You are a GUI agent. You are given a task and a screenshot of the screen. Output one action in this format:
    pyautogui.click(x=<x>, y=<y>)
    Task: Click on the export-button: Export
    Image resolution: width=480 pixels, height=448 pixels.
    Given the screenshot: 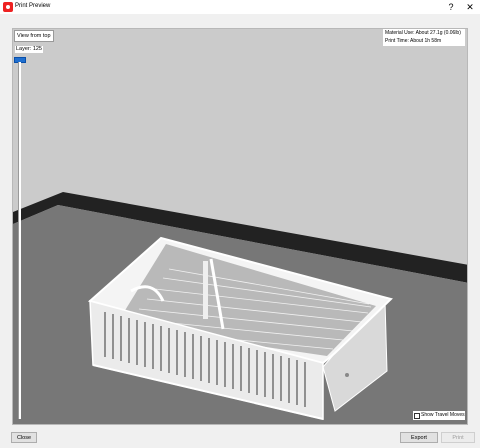 What is the action you would take?
    pyautogui.click(x=419, y=437)
    